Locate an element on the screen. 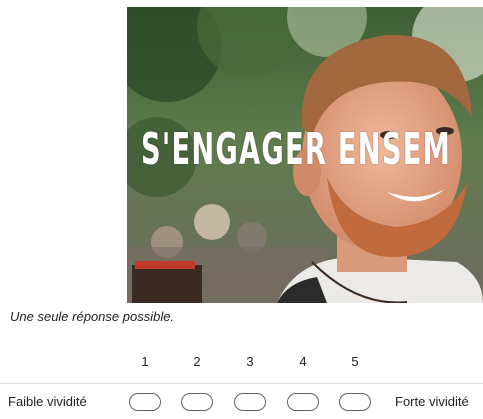 Image resolution: width=483 pixels, height=419 pixels. scale-number-5: 5 is located at coordinates (355, 361).